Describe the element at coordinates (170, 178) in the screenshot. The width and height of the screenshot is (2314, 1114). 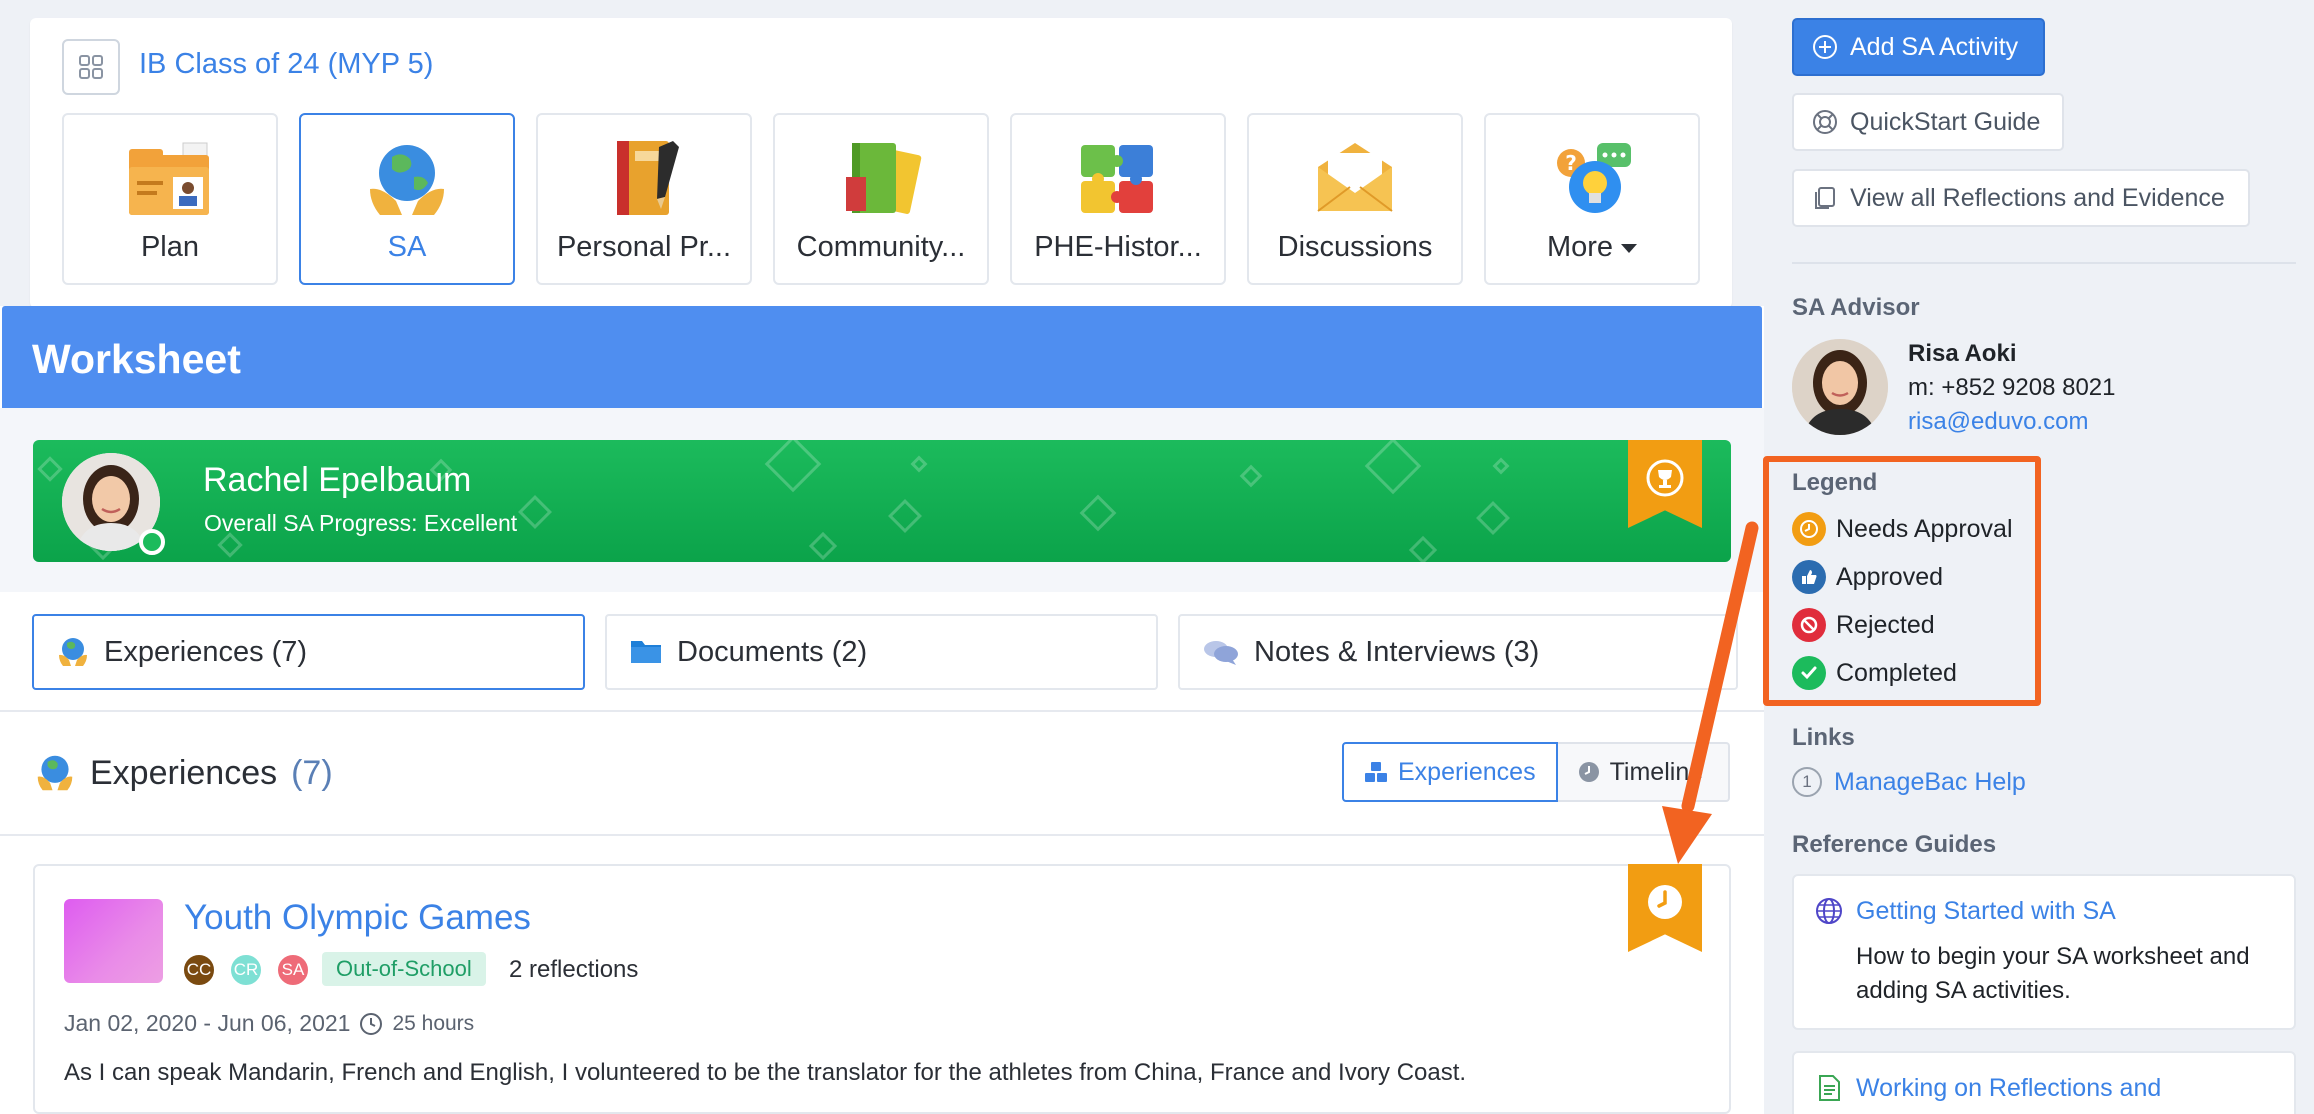
I see `folder-plan-icon` at that location.